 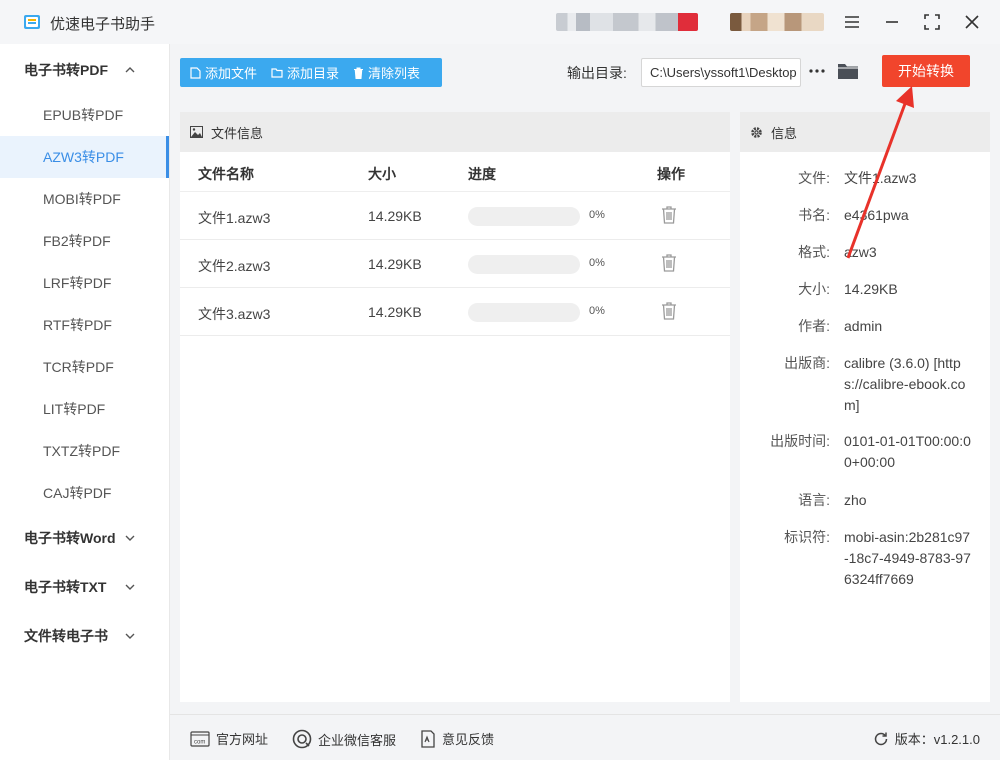 What do you see at coordinates (386, 72) in the screenshot?
I see `clear-list-button: 清除列表` at bounding box center [386, 72].